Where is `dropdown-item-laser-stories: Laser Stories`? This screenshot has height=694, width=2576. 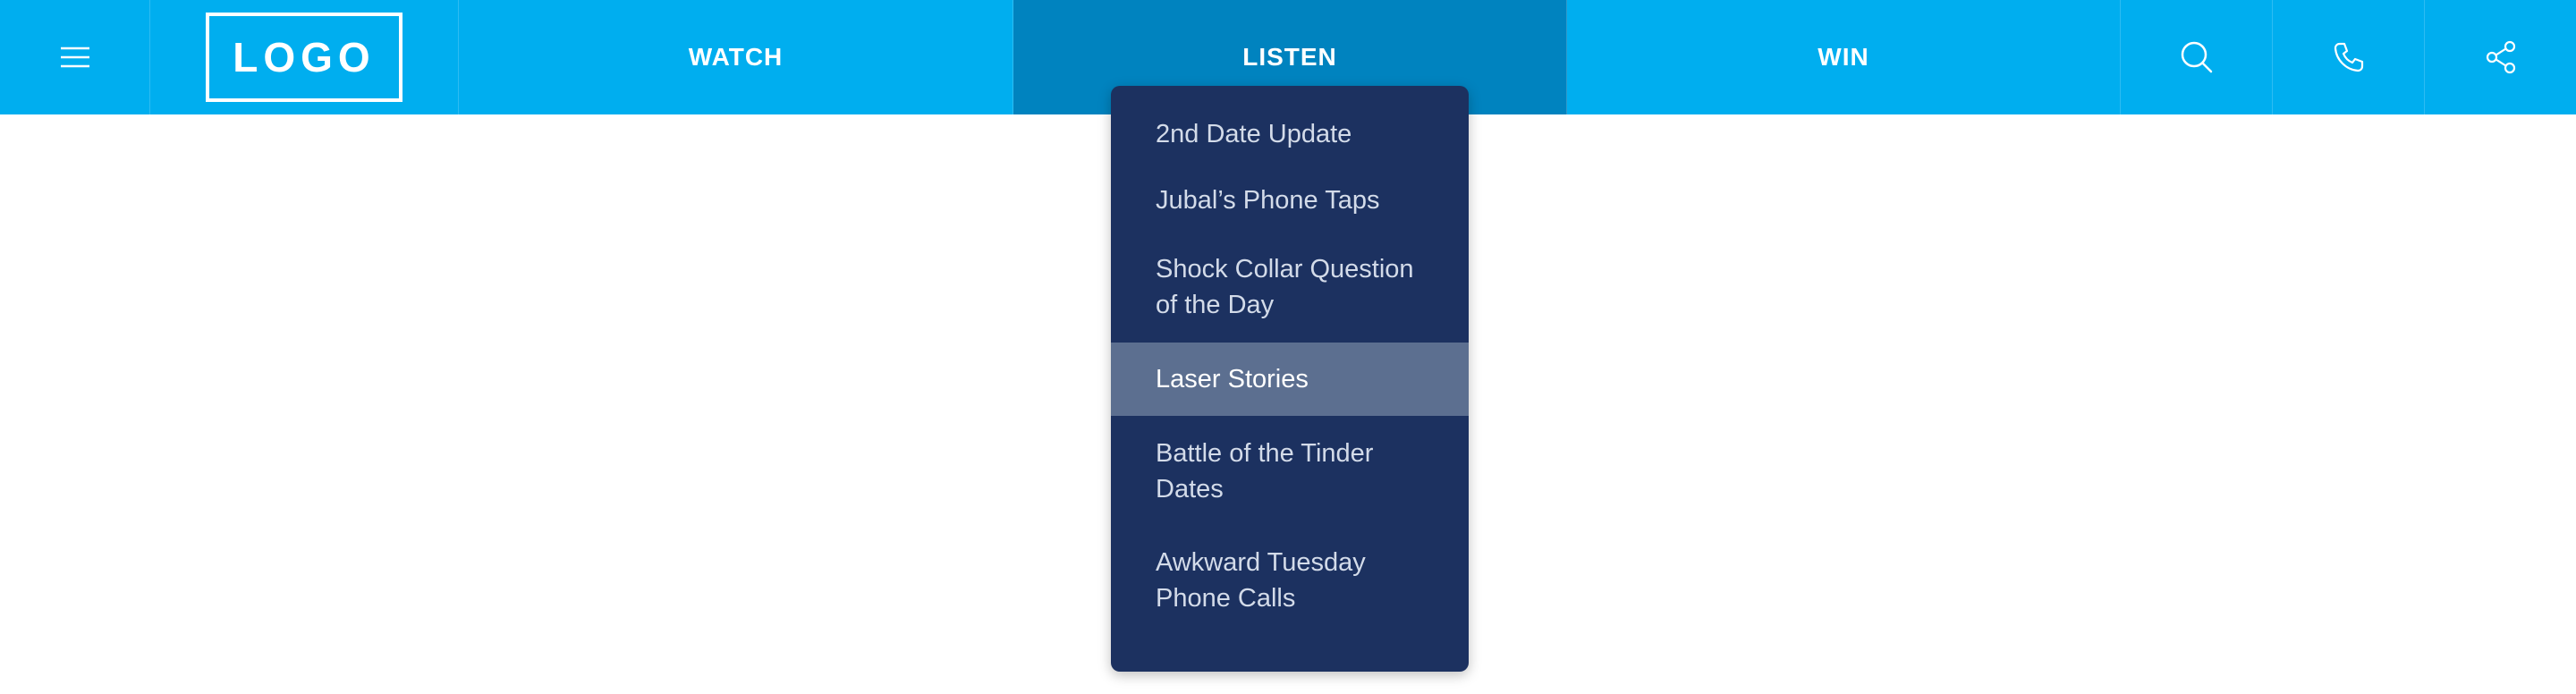 dropdown-item-laser-stories: Laser Stories is located at coordinates (1290, 380).